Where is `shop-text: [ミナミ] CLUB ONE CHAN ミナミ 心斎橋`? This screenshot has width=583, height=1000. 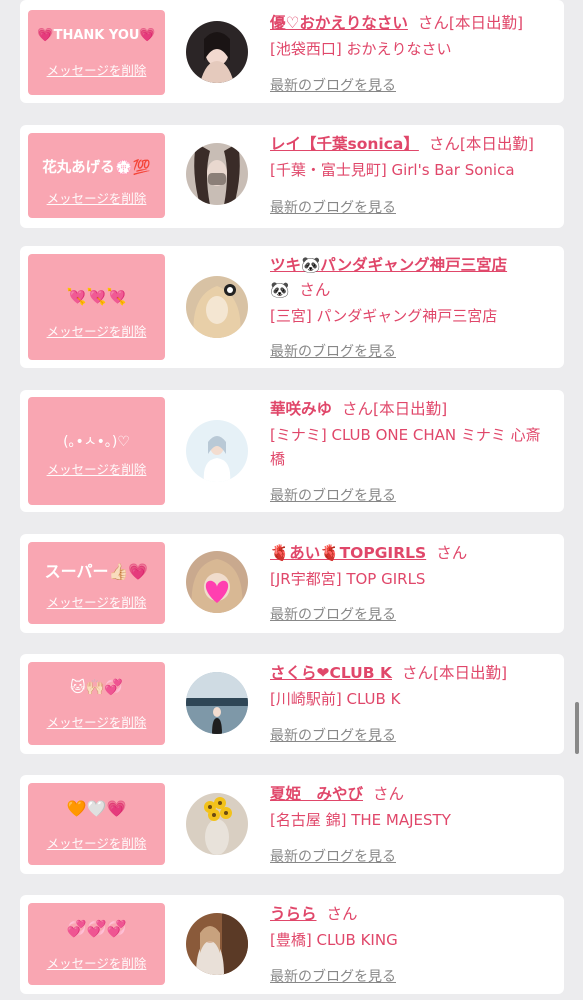
shop-text: [ミナミ] CLUB ONE CHAN ミナミ 心斎橋 is located at coordinates (405, 447).